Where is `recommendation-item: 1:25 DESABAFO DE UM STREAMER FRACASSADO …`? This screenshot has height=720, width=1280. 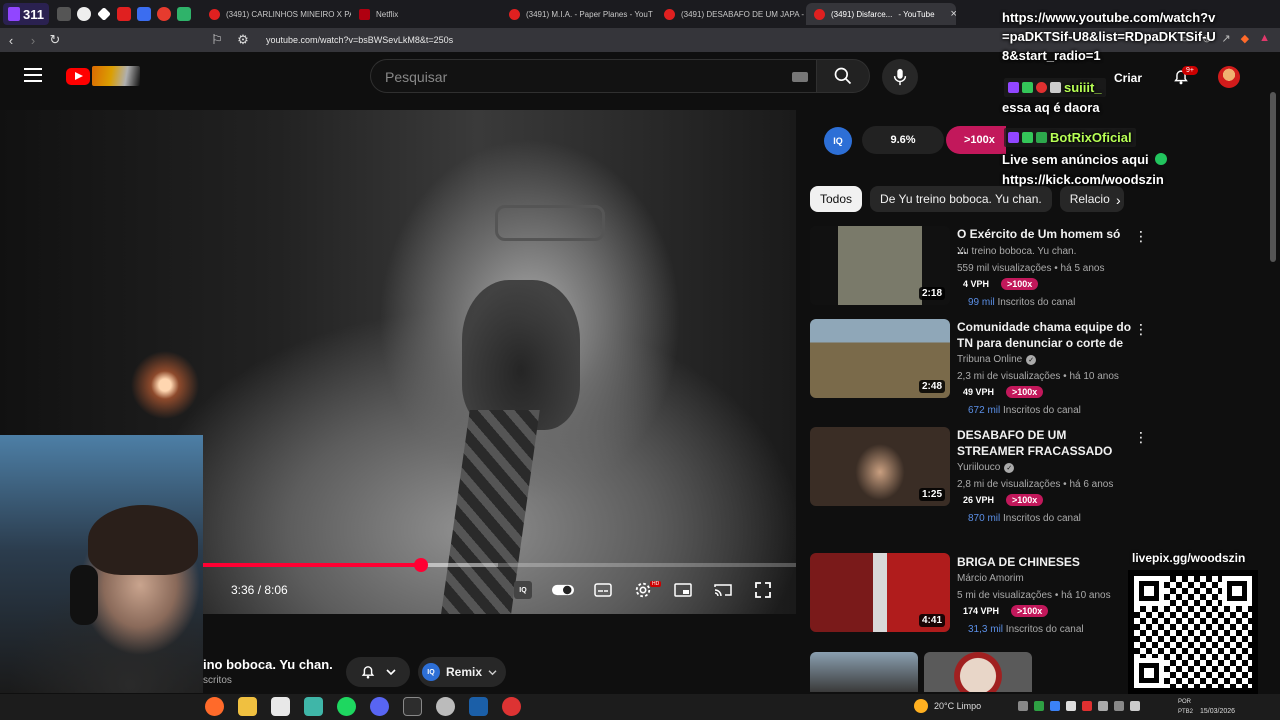
recommendation-item: 1:25 DESABAFO DE UM STREAMER FRACASSADO … is located at coordinates (979, 477).